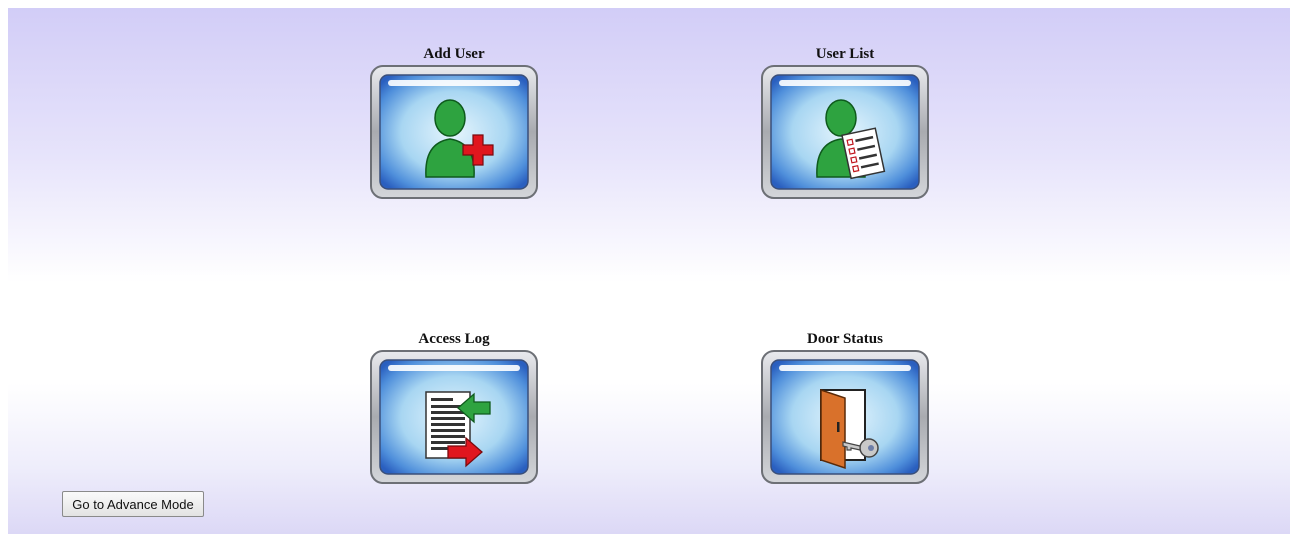  I want to click on access-log-icon, so click(454, 417).